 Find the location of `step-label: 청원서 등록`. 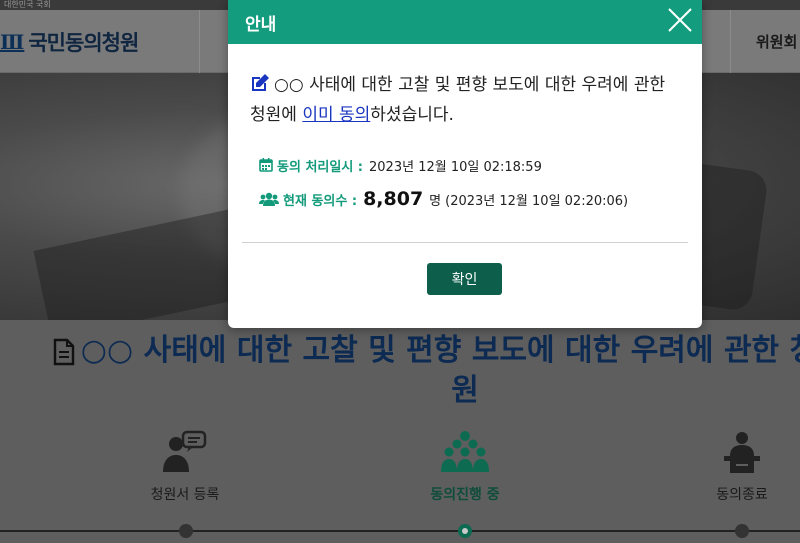

step-label: 청원서 등록 is located at coordinates (185, 495).